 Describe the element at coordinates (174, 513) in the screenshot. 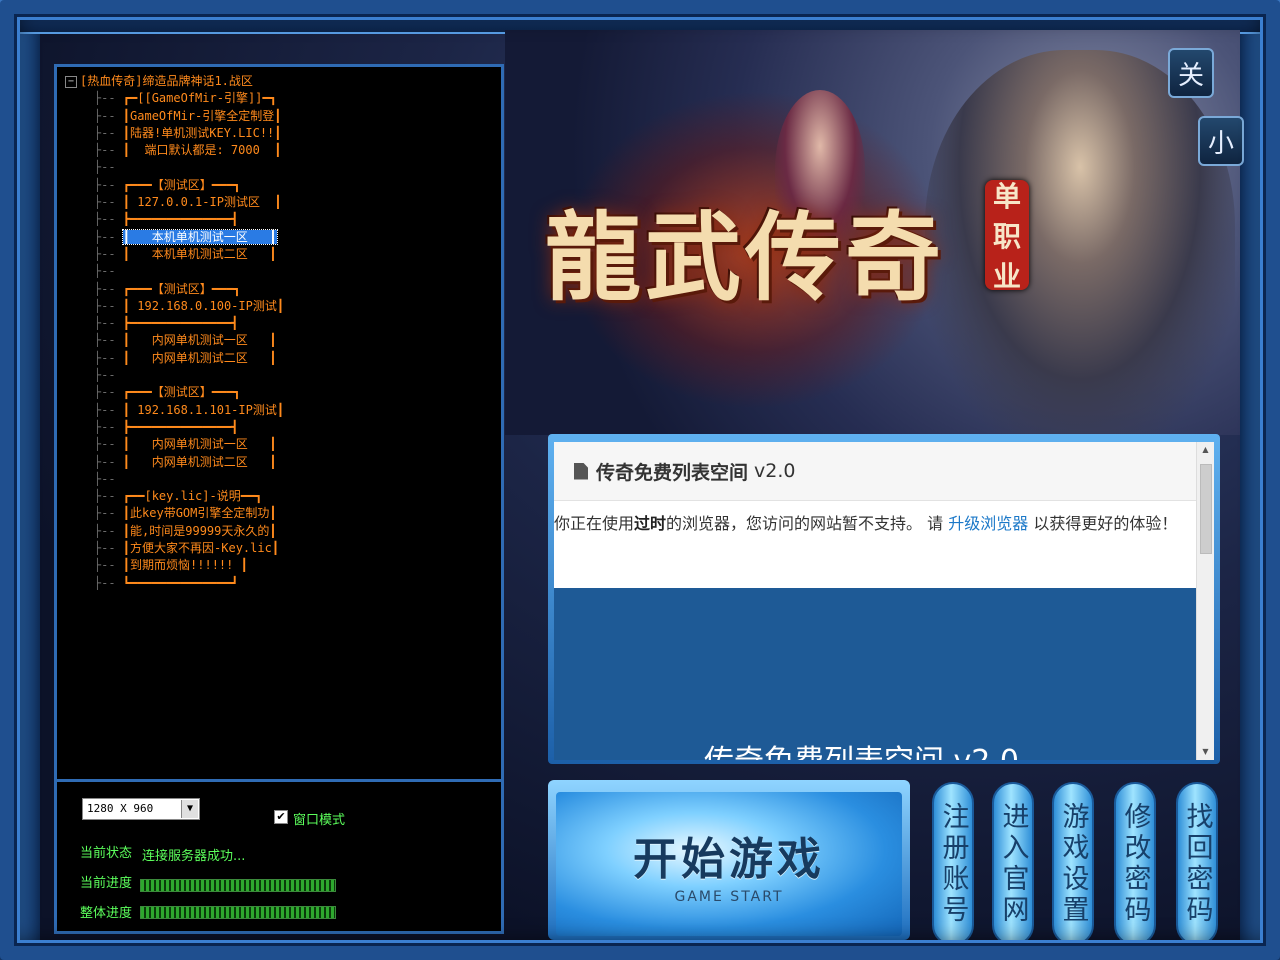

I see `tree-row: ├-- ┃此key带GOM引擎全定制功┃` at that location.